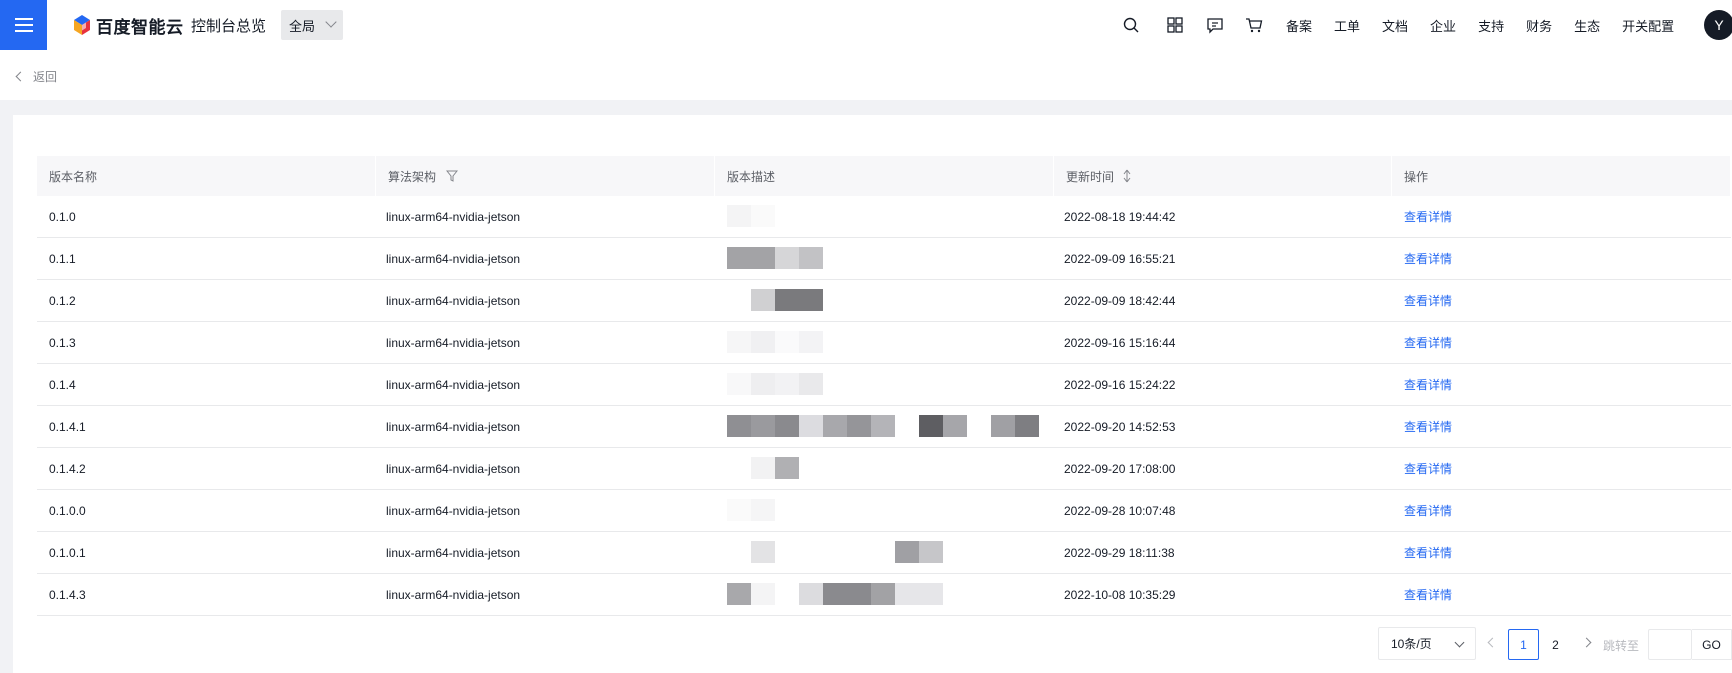 The width and height of the screenshot is (1732, 673). I want to click on console-overview-link: 控制台总览, so click(228, 25).